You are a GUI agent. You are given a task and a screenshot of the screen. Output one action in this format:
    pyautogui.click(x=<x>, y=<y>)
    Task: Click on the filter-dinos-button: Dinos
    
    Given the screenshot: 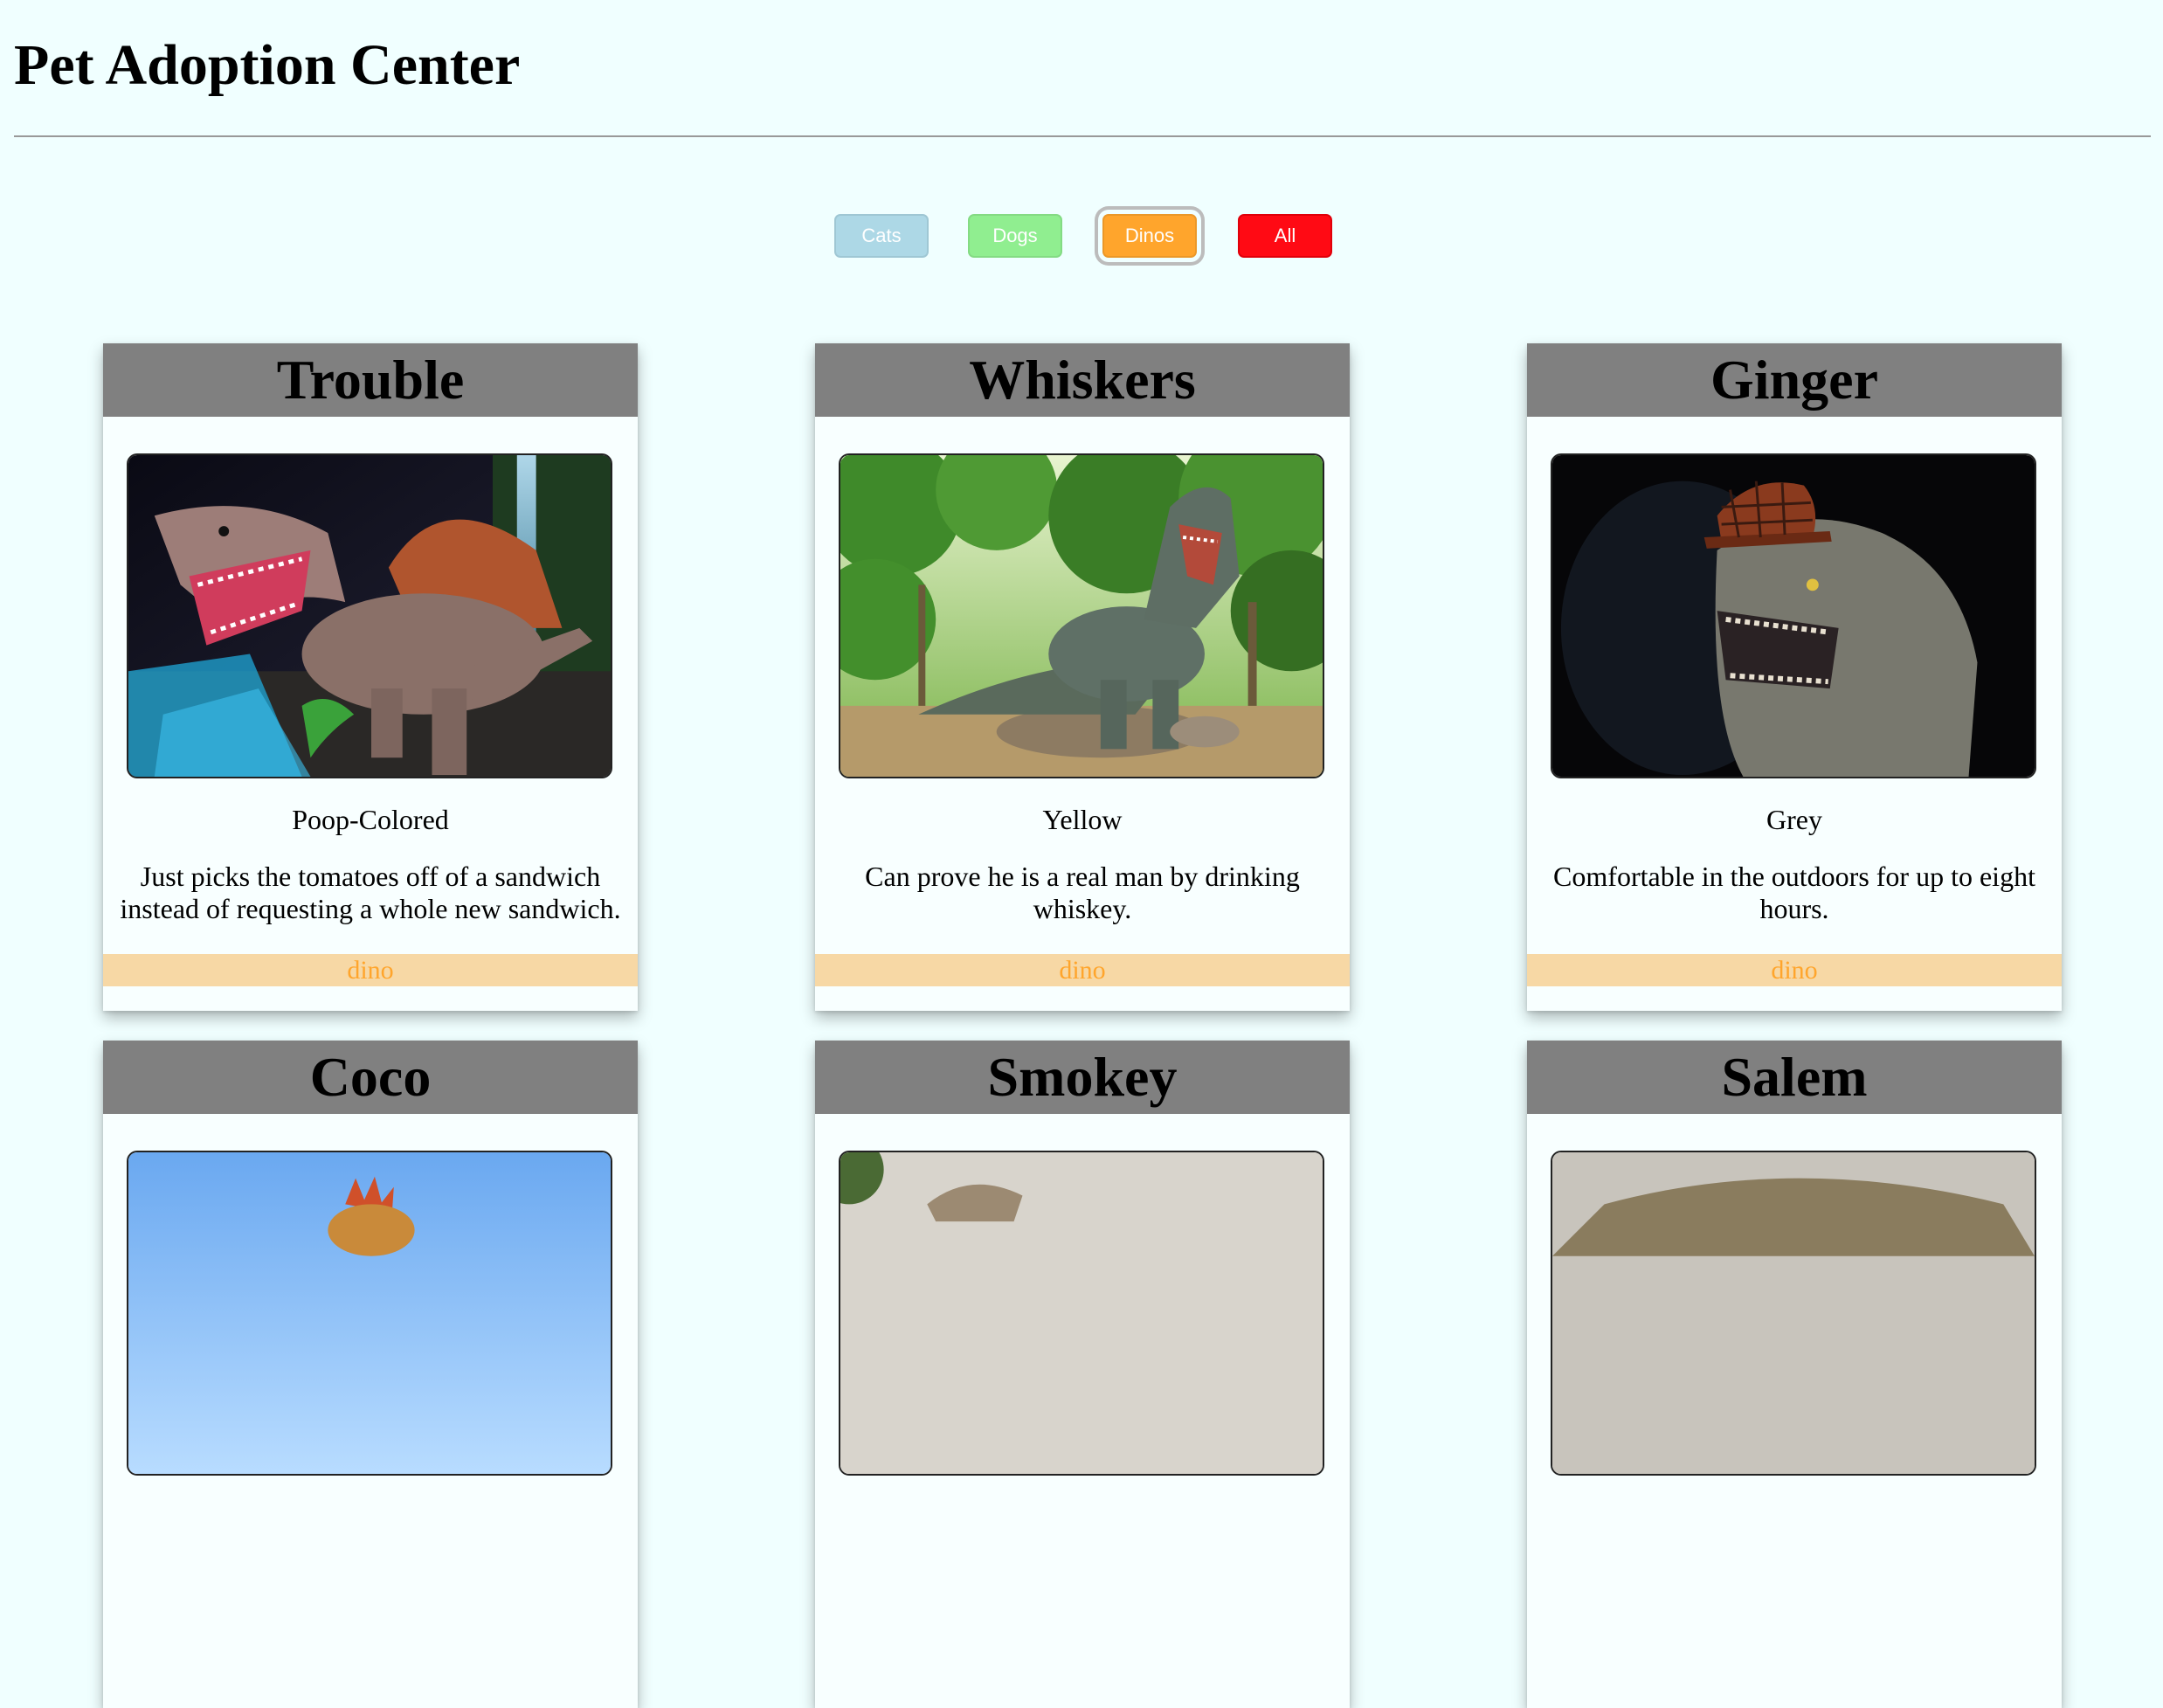 What is the action you would take?
    pyautogui.click(x=1149, y=236)
    